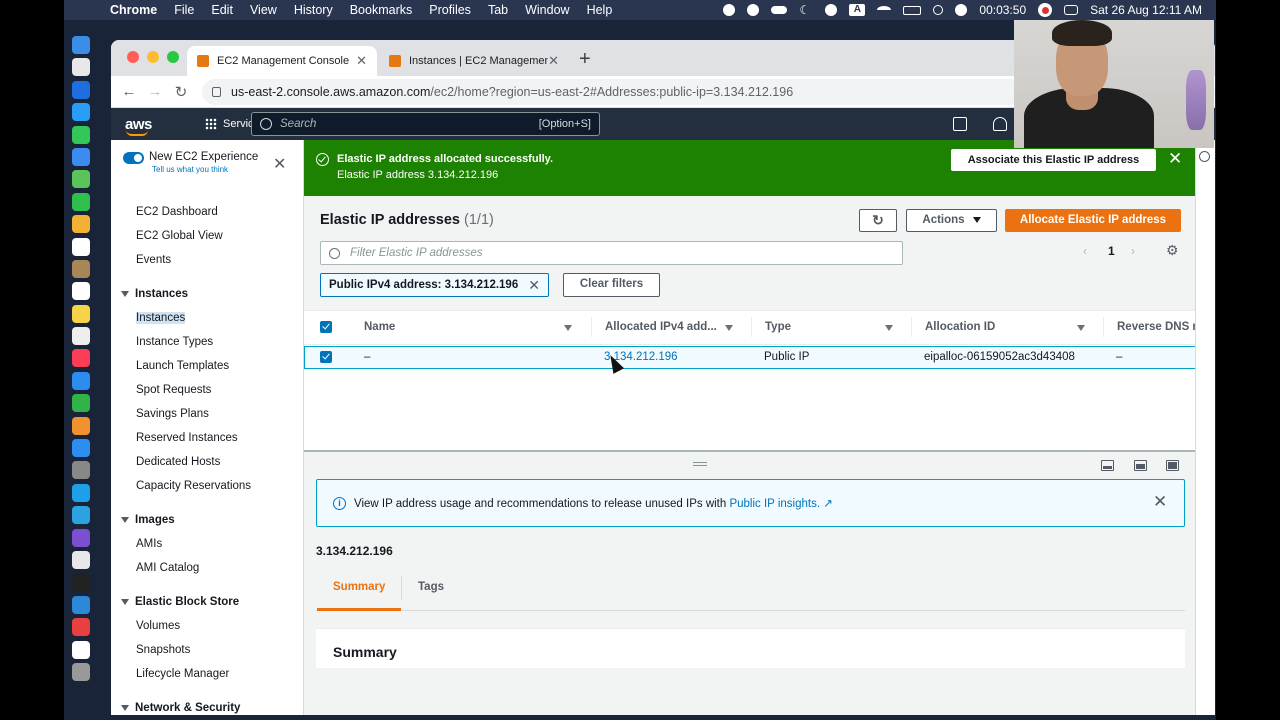 The image size is (1280, 720). Describe the element at coordinates (207, 674) in the screenshot. I see `sidebar-item-lifecycle-manager: Lifecycle Manager` at that location.